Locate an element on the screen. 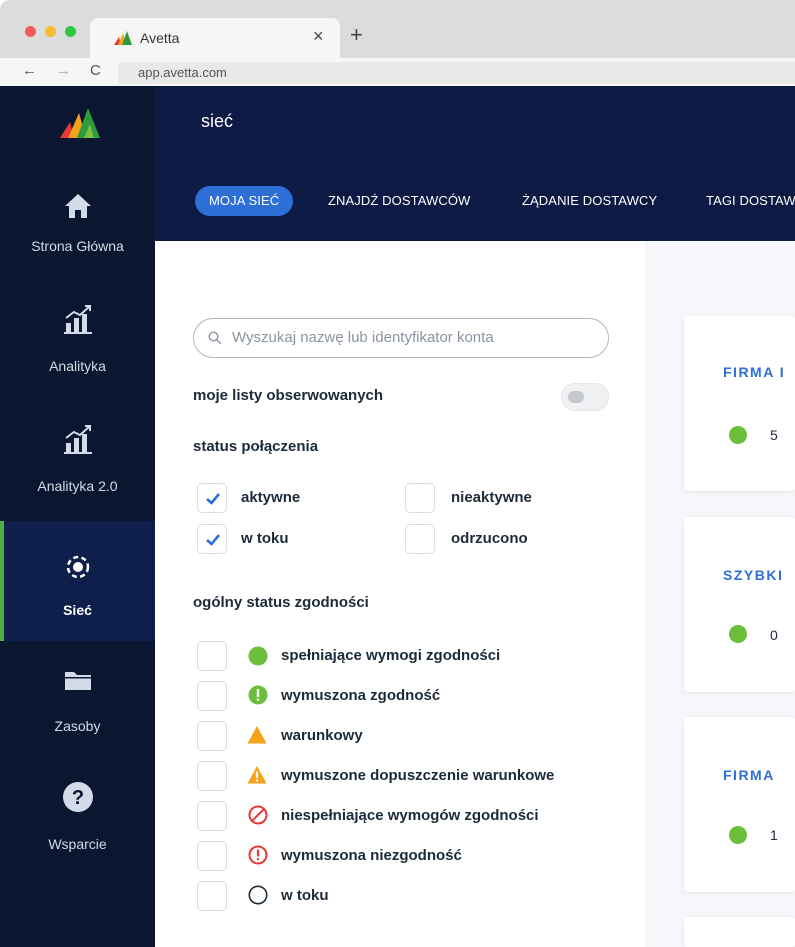 The width and height of the screenshot is (795, 947). checkbox-inactive is located at coordinates (420, 498).